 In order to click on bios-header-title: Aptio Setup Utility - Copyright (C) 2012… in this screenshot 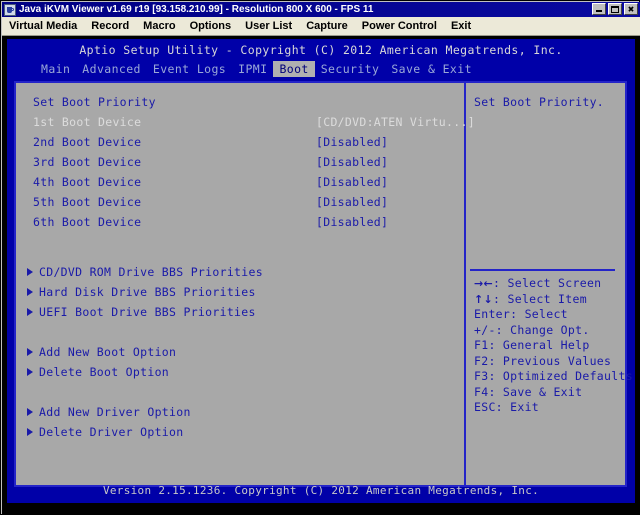, I will do `click(321, 50)`.